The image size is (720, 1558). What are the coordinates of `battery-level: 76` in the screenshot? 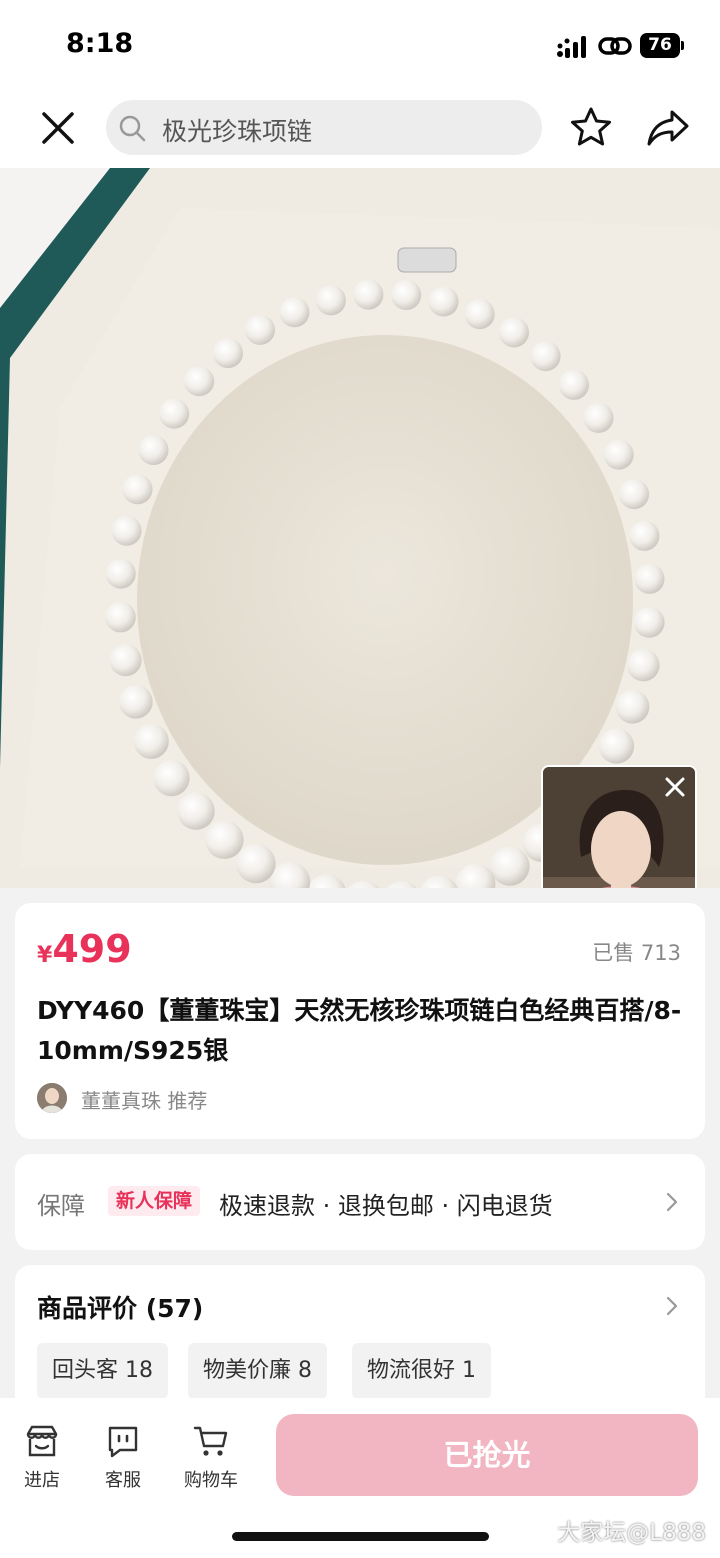 It's located at (660, 45).